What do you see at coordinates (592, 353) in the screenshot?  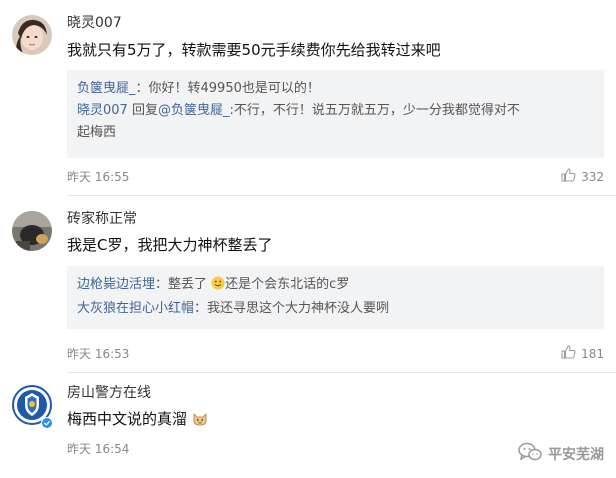 I see `like-count: 181` at bounding box center [592, 353].